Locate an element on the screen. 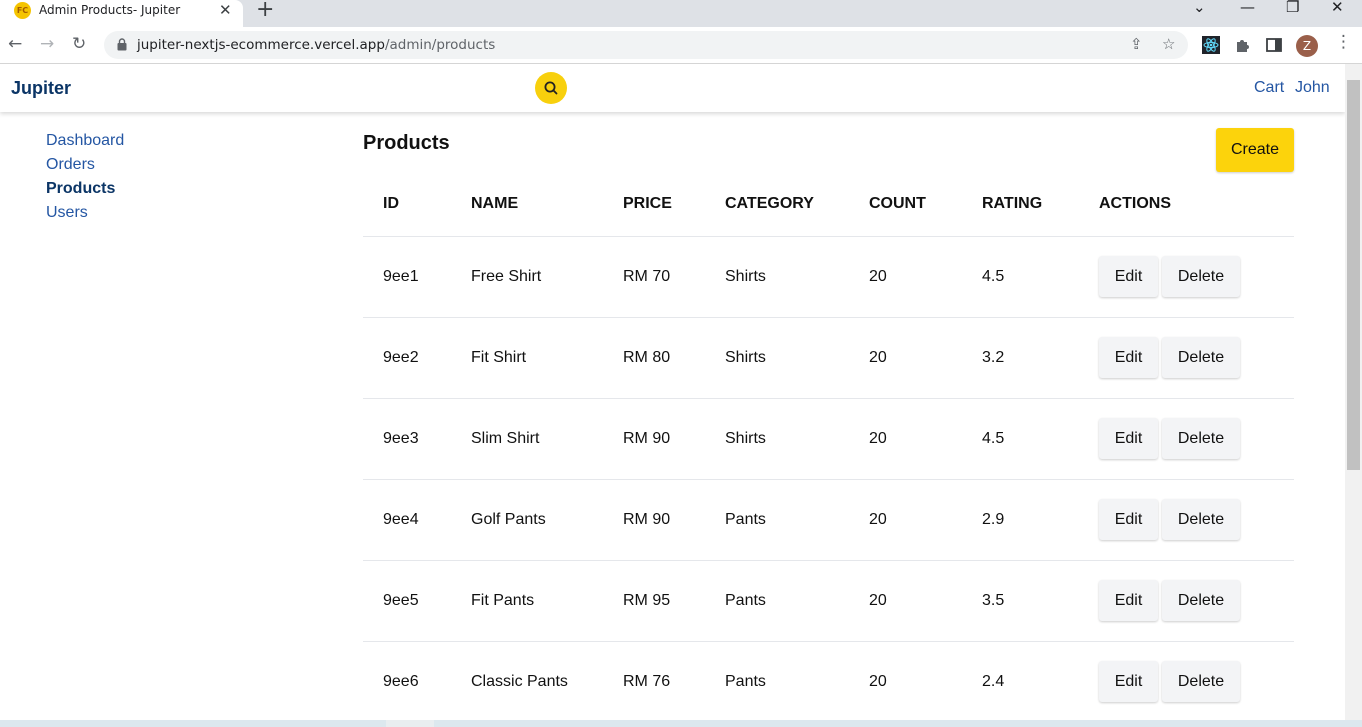 This screenshot has width=1362, height=727. browser-menu-icon: ⋮ is located at coordinates (1343, 42).